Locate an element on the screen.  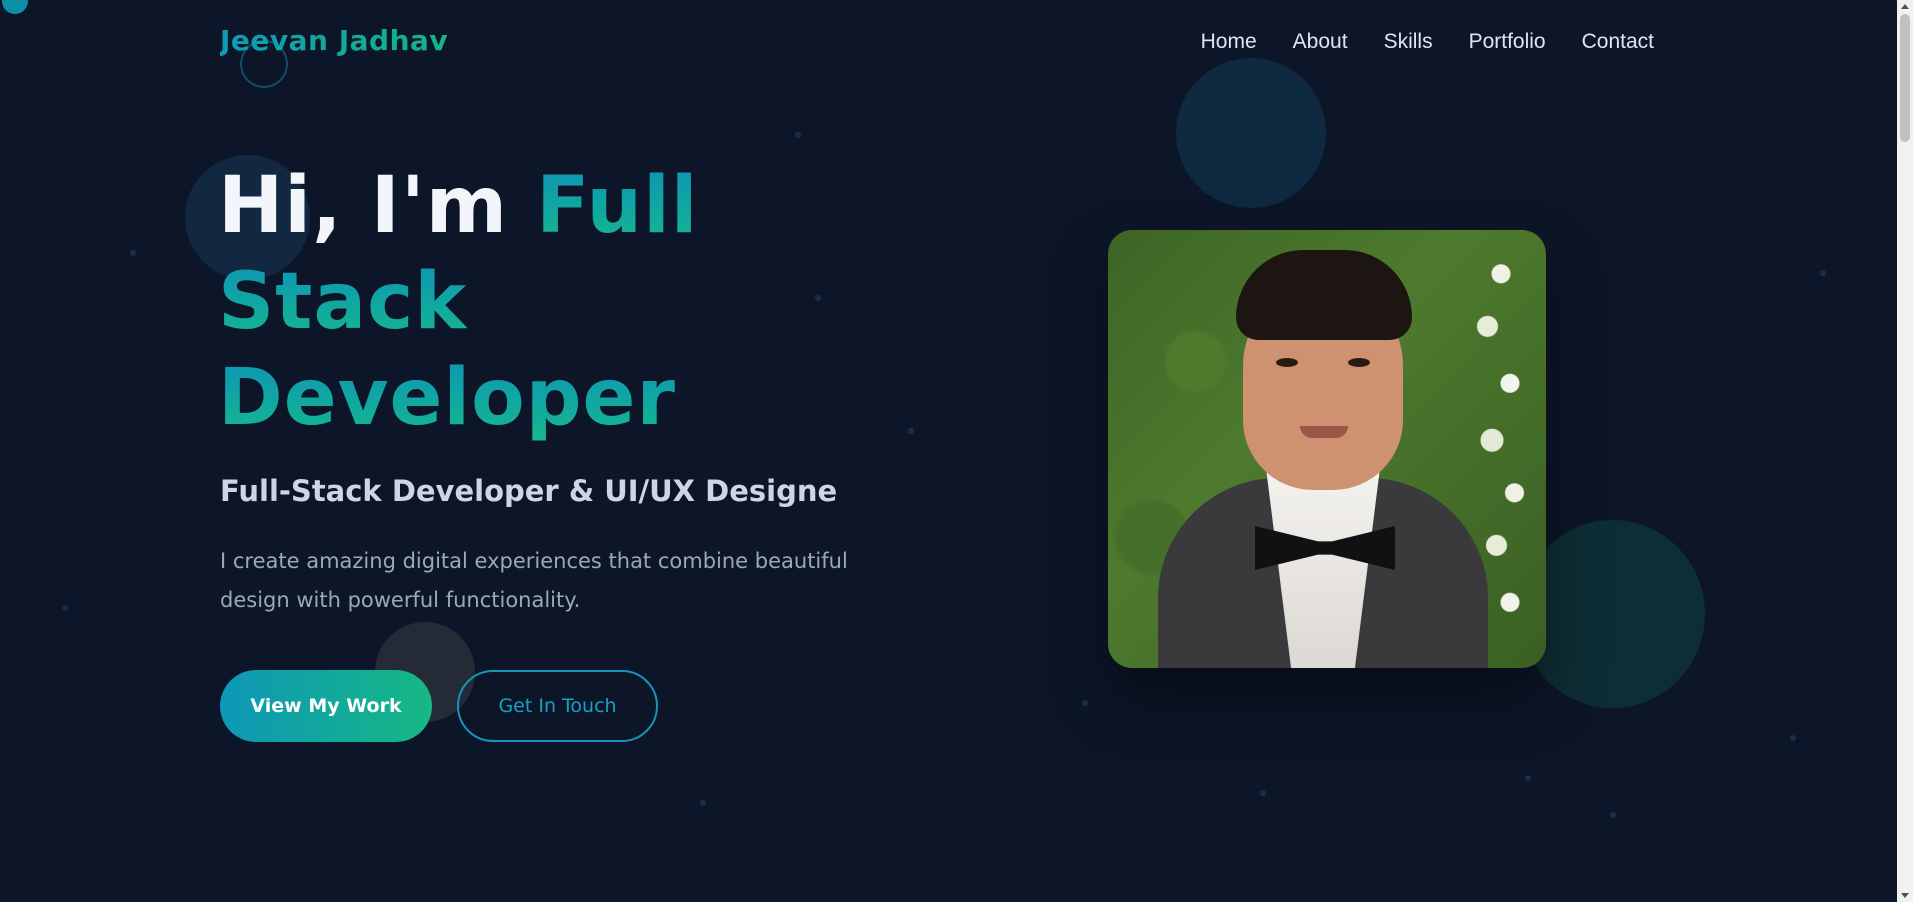
hero-title-greeting: Hi, I'm is located at coordinates (377, 206).